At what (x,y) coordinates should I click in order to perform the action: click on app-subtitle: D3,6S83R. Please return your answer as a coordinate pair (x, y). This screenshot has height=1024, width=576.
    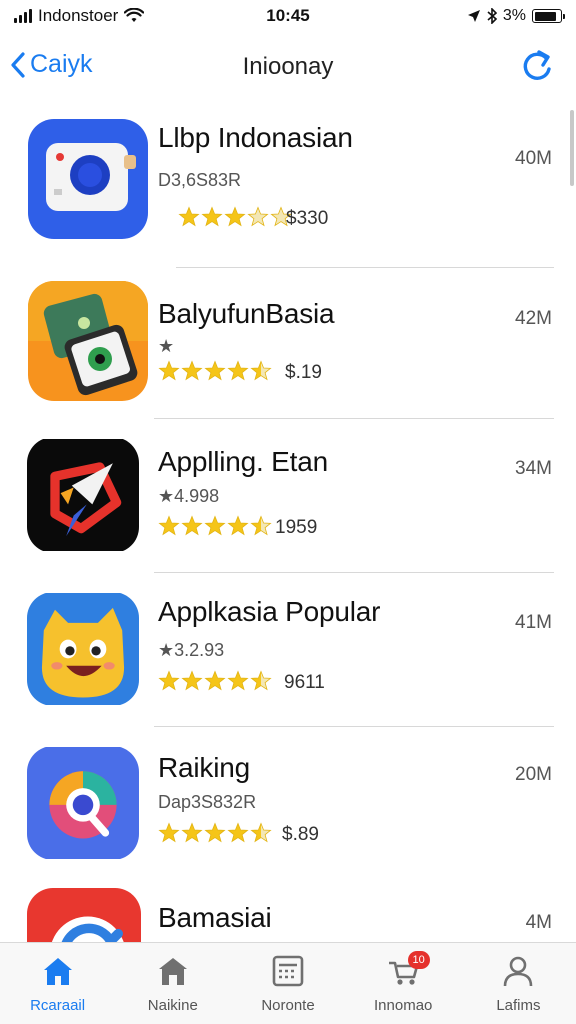
    Looking at the image, I should click on (200, 180).